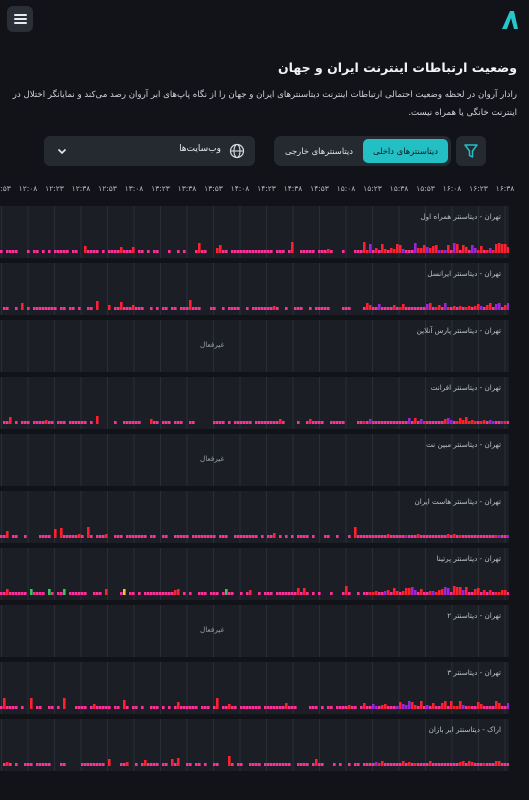 This screenshot has width=529, height=800. What do you see at coordinates (149, 151) in the screenshot?
I see `service-select: وب‌سایت‌ها` at bounding box center [149, 151].